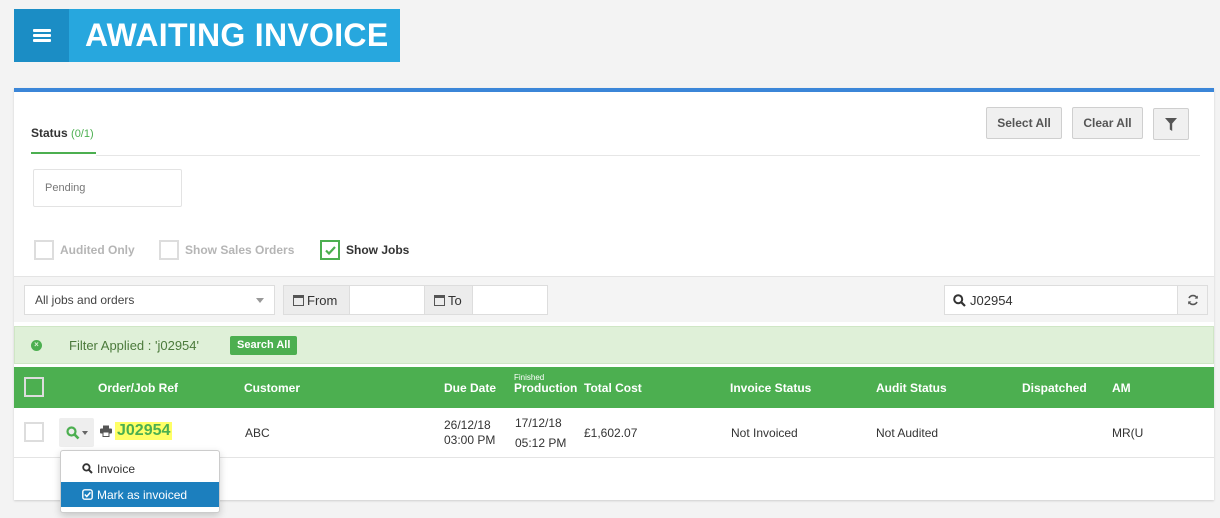 The image size is (1220, 518). Describe the element at coordinates (911, 388) in the screenshot. I see `col-audit-status: Audit Status` at that location.